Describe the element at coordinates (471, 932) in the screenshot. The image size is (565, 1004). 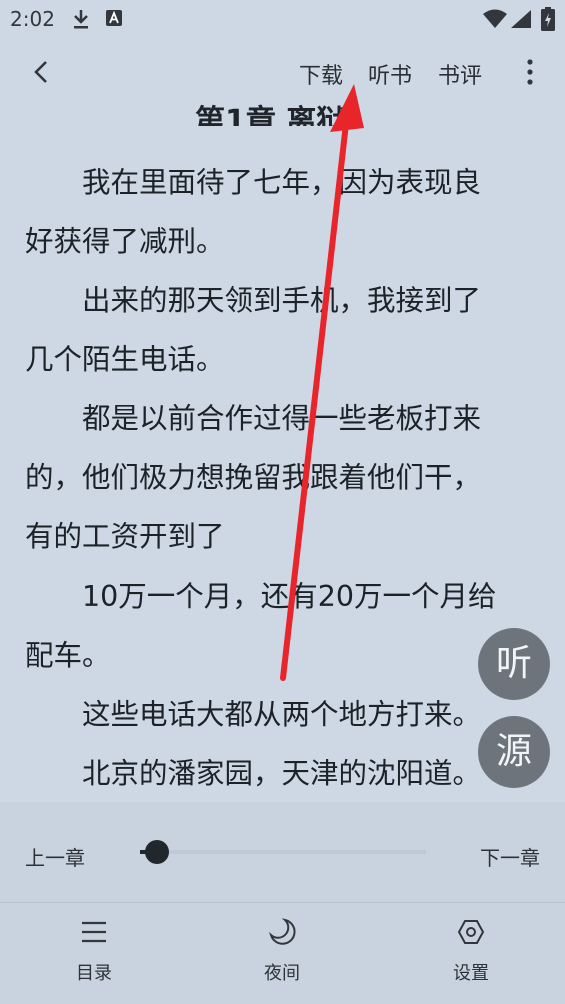
I see `settings-hex-icon` at that location.